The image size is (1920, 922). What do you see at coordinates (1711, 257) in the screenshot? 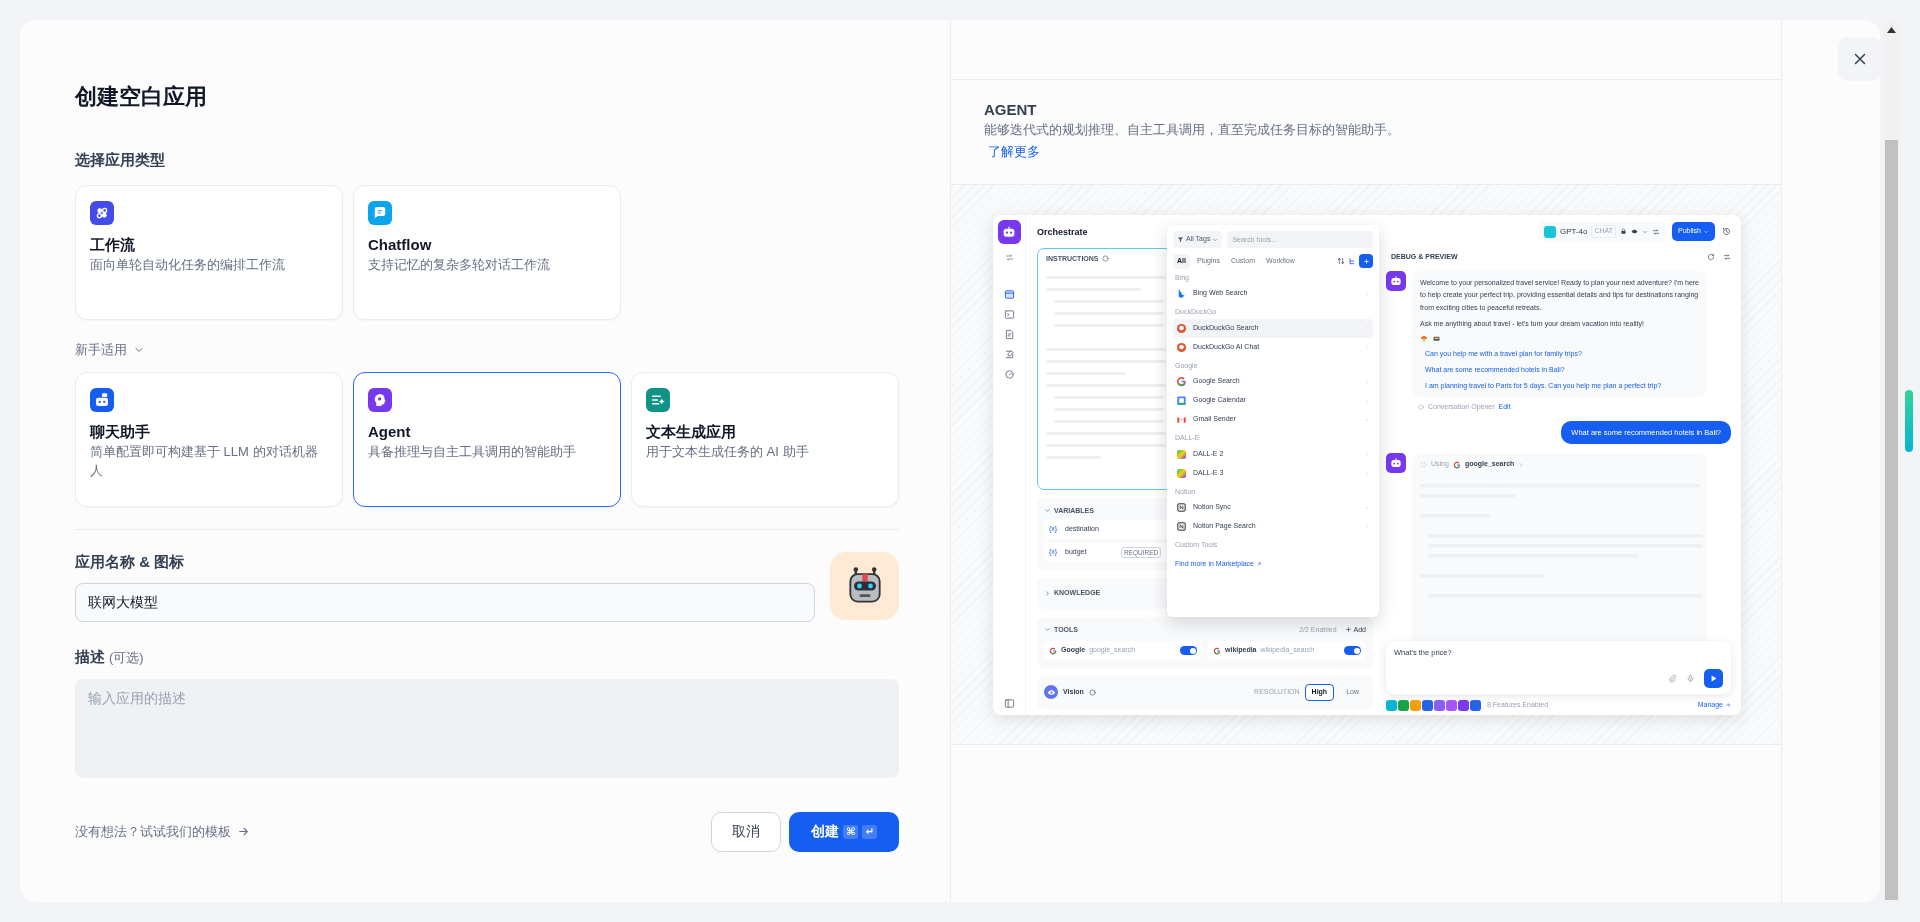
I see `refresh-icon` at bounding box center [1711, 257].